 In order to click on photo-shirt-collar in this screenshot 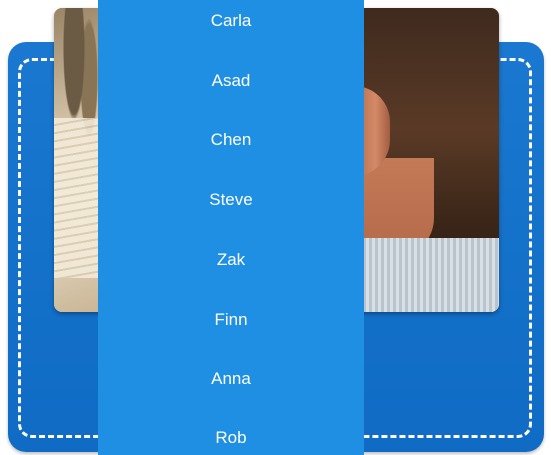, I will do `click(426, 275)`.